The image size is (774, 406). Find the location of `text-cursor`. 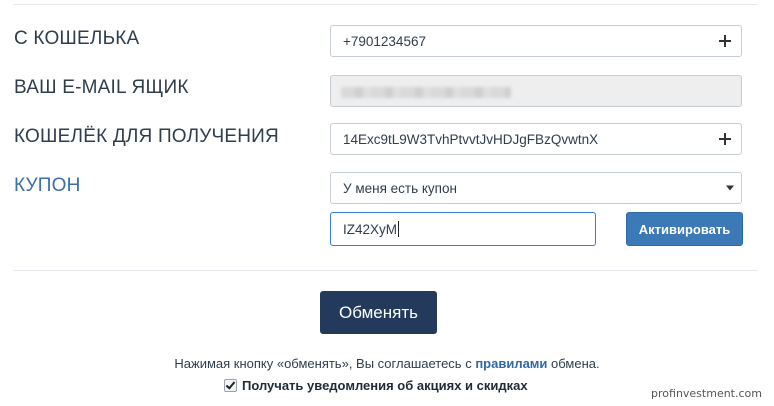

text-cursor is located at coordinates (399, 229).